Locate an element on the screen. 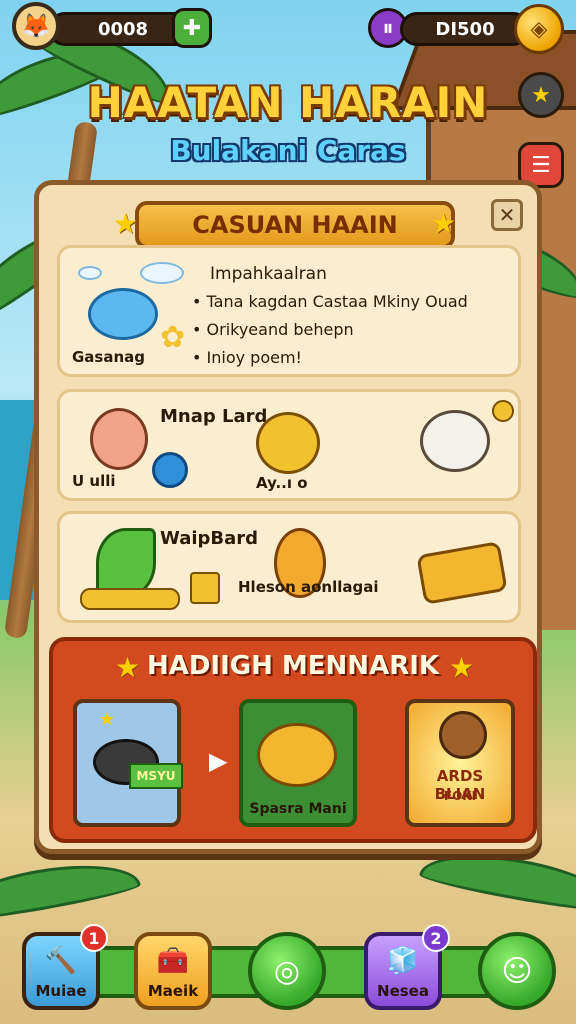 This screenshot has height=1024, width=576. mouse-character-icon is located at coordinates (119, 439).